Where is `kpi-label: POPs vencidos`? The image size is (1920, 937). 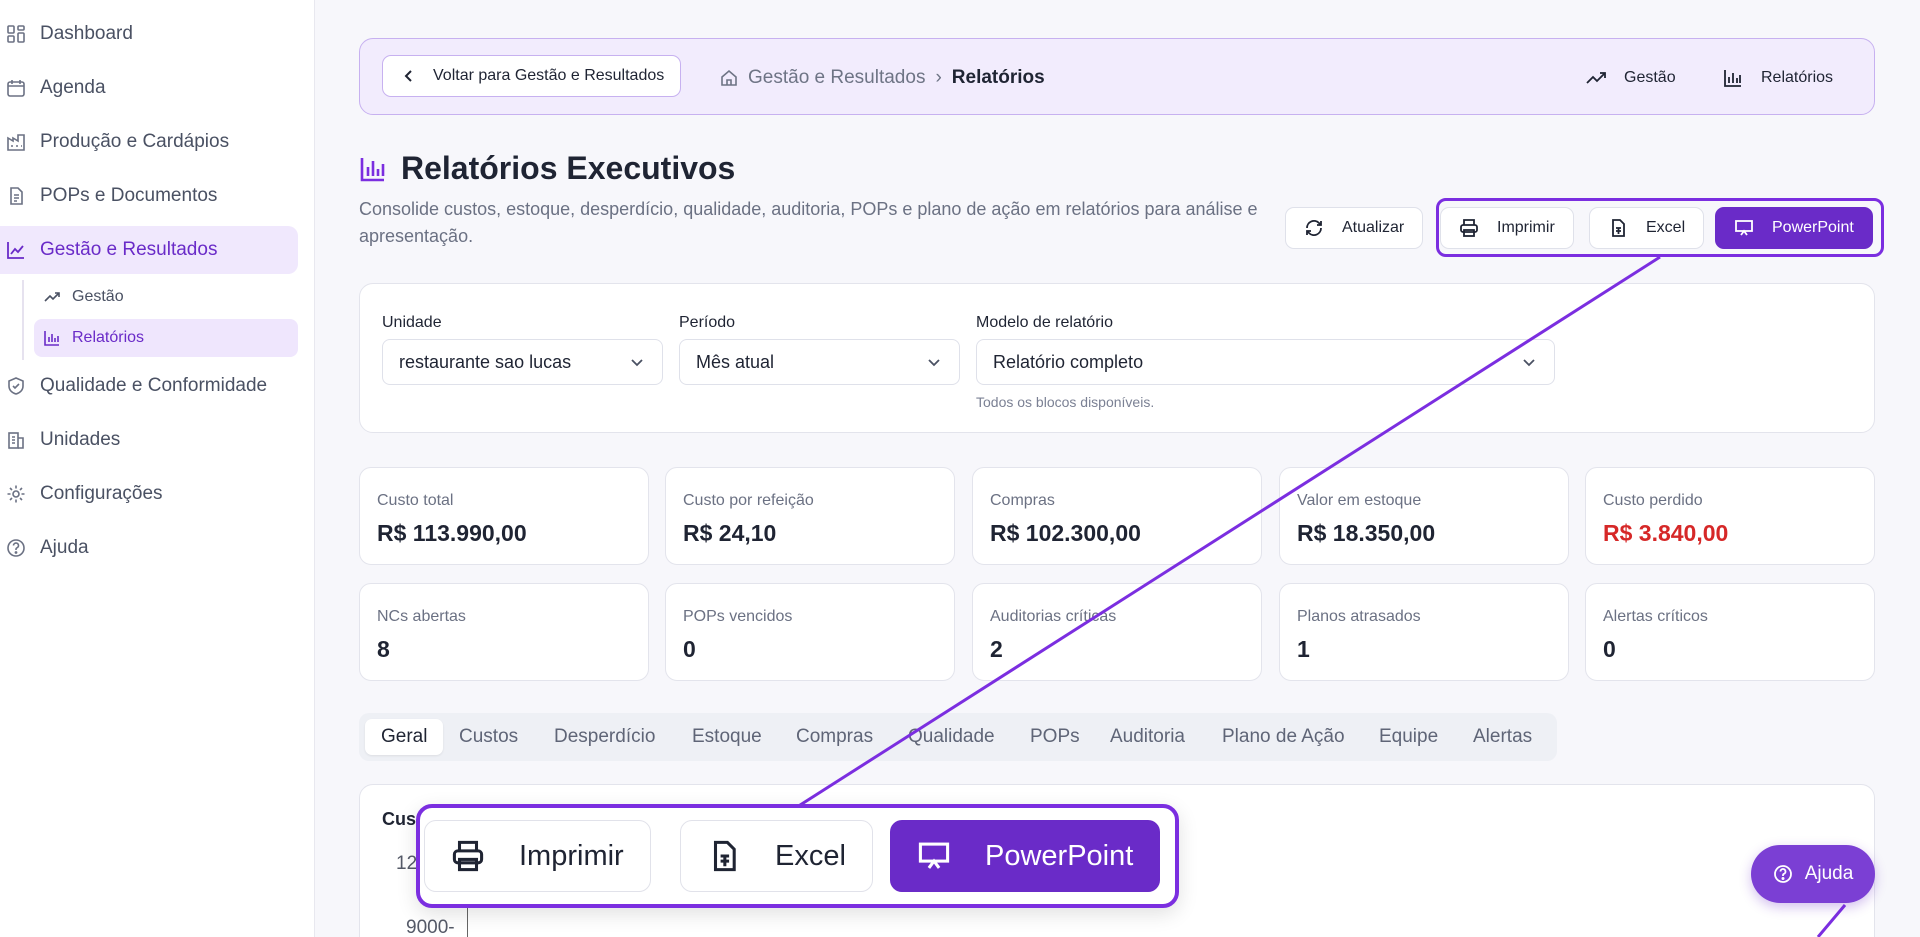 kpi-label: POPs vencidos is located at coordinates (738, 616).